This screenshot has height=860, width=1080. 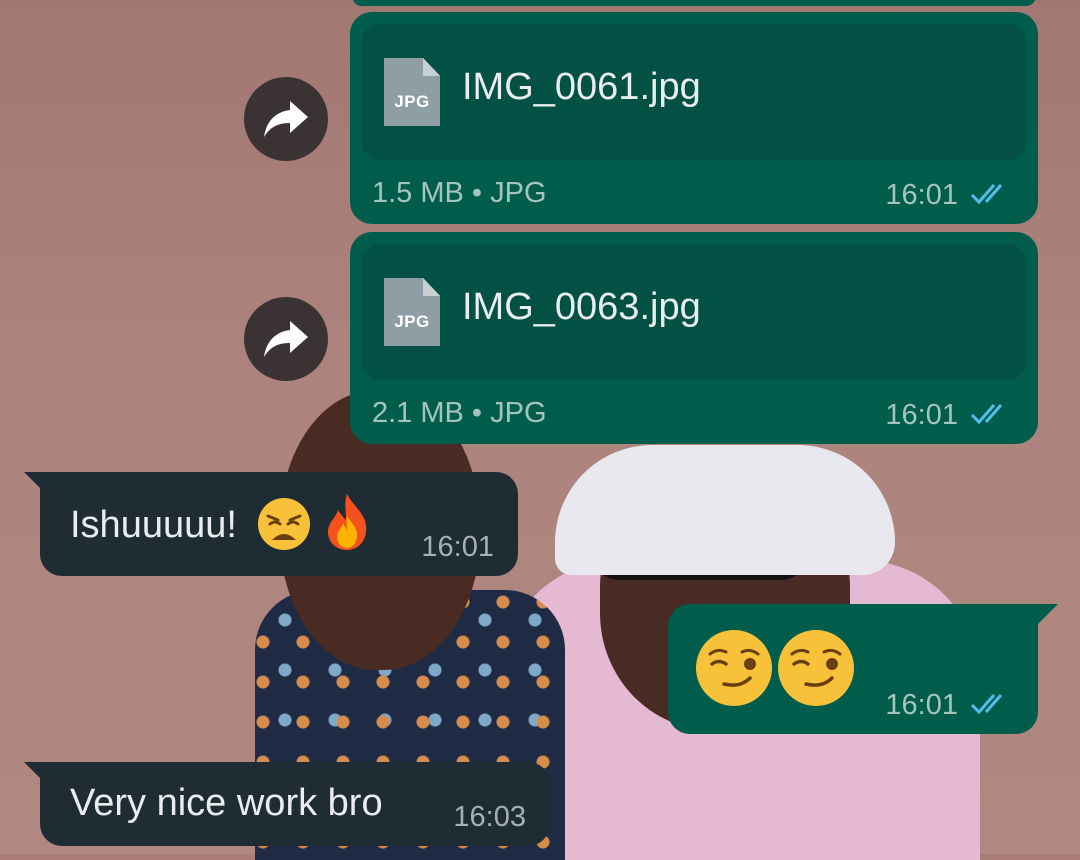 I want to click on outgoing-bubble-tail, so click(x=1047, y=615).